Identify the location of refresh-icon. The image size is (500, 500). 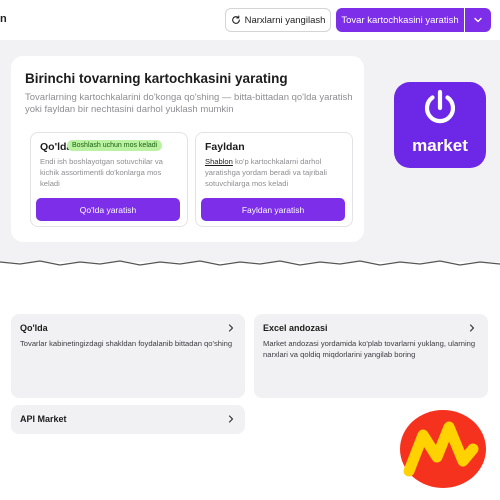
(235, 19).